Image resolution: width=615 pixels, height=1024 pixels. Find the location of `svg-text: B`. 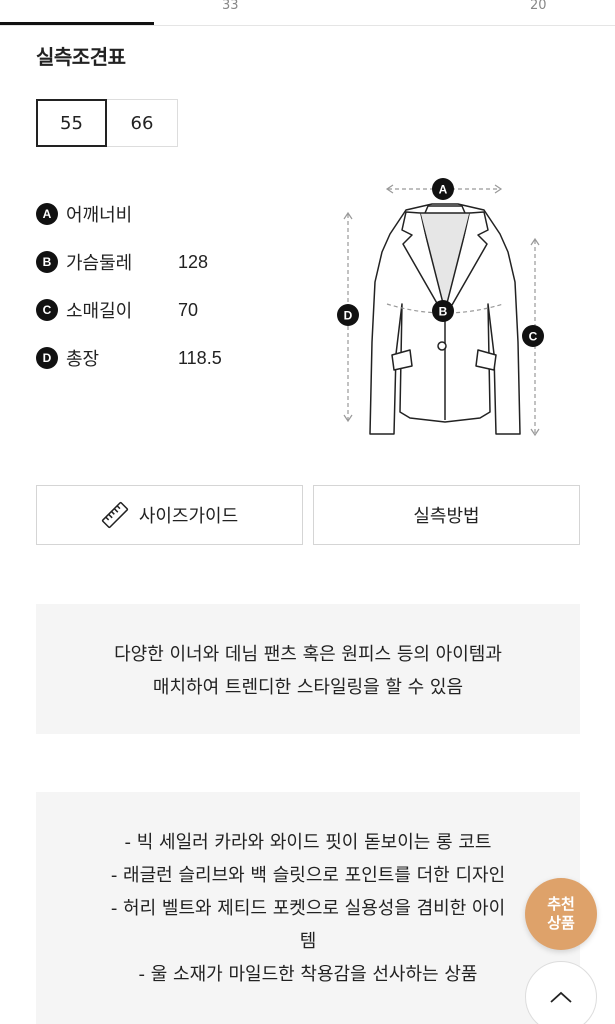

svg-text: B is located at coordinates (443, 312).